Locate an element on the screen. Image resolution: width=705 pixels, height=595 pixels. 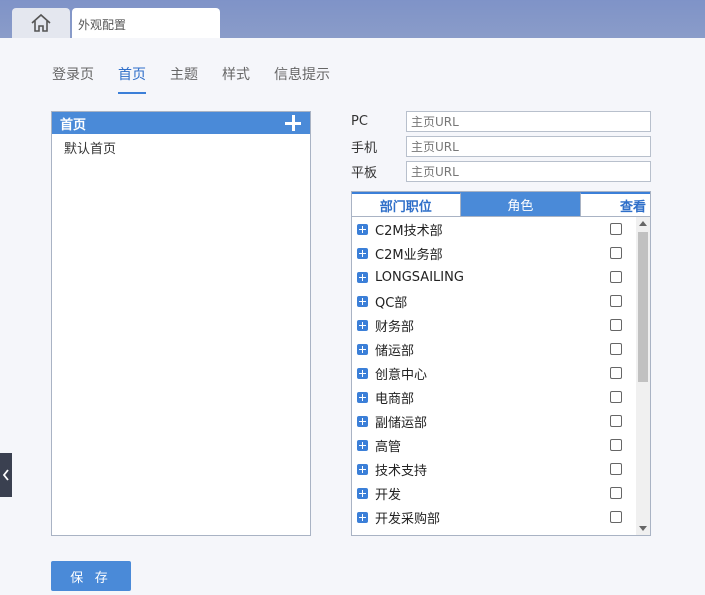
tab-role: 角色 is located at coordinates (520, 204).